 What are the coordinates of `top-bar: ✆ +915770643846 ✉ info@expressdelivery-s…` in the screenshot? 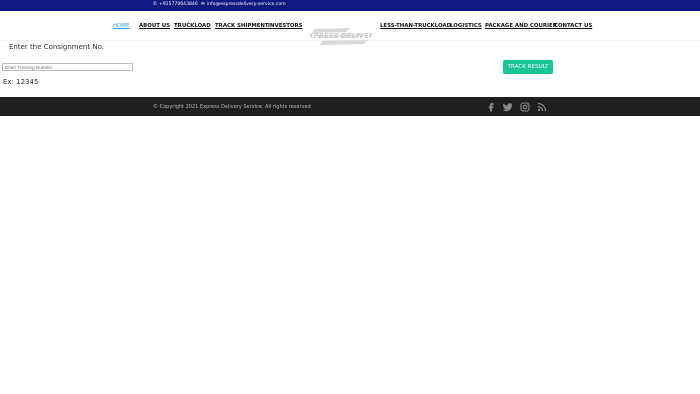 It's located at (350, 5).